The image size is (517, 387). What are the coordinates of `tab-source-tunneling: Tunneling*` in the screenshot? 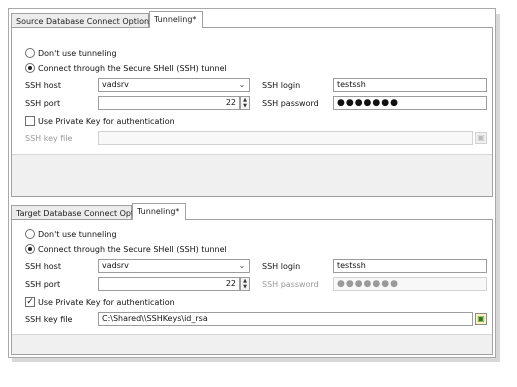 It's located at (176, 19).